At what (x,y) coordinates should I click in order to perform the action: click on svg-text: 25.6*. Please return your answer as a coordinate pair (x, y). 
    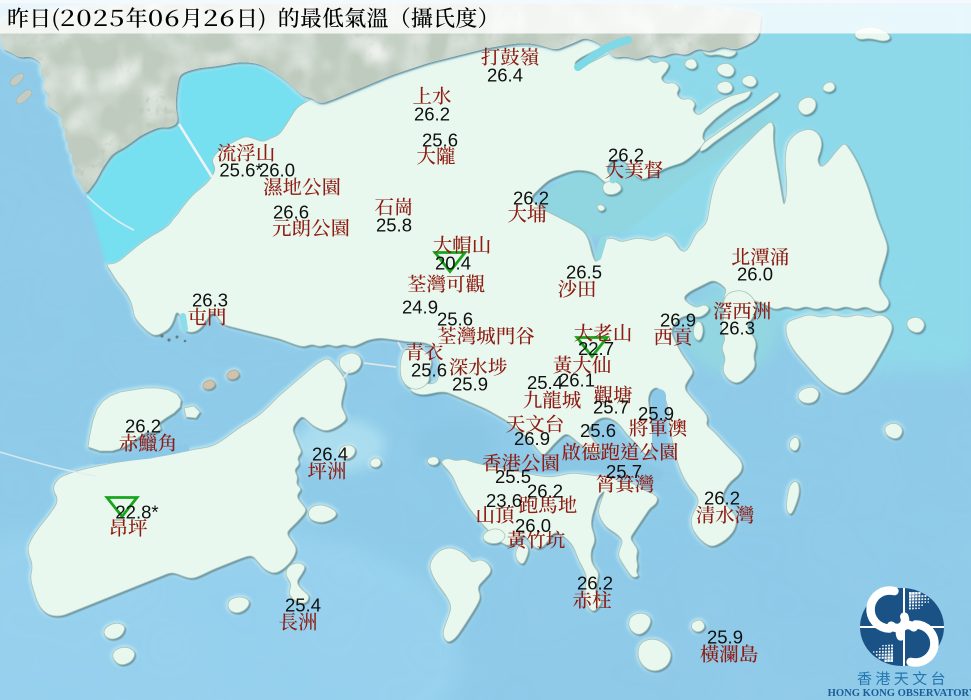
    Looking at the image, I should click on (240, 170).